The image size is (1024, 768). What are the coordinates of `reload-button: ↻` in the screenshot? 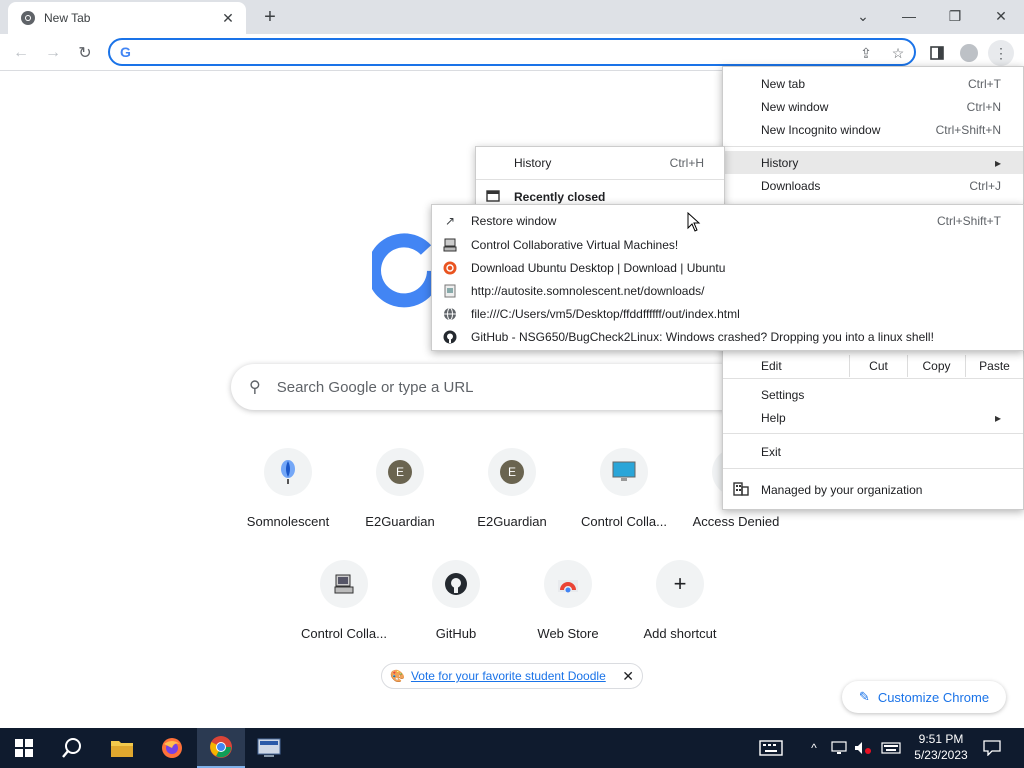 It's located at (85, 53).